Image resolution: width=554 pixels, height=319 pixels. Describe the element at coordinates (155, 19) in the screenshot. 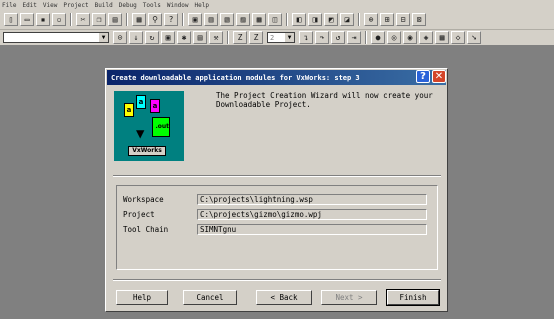

I see `find-icon: ⚲` at that location.